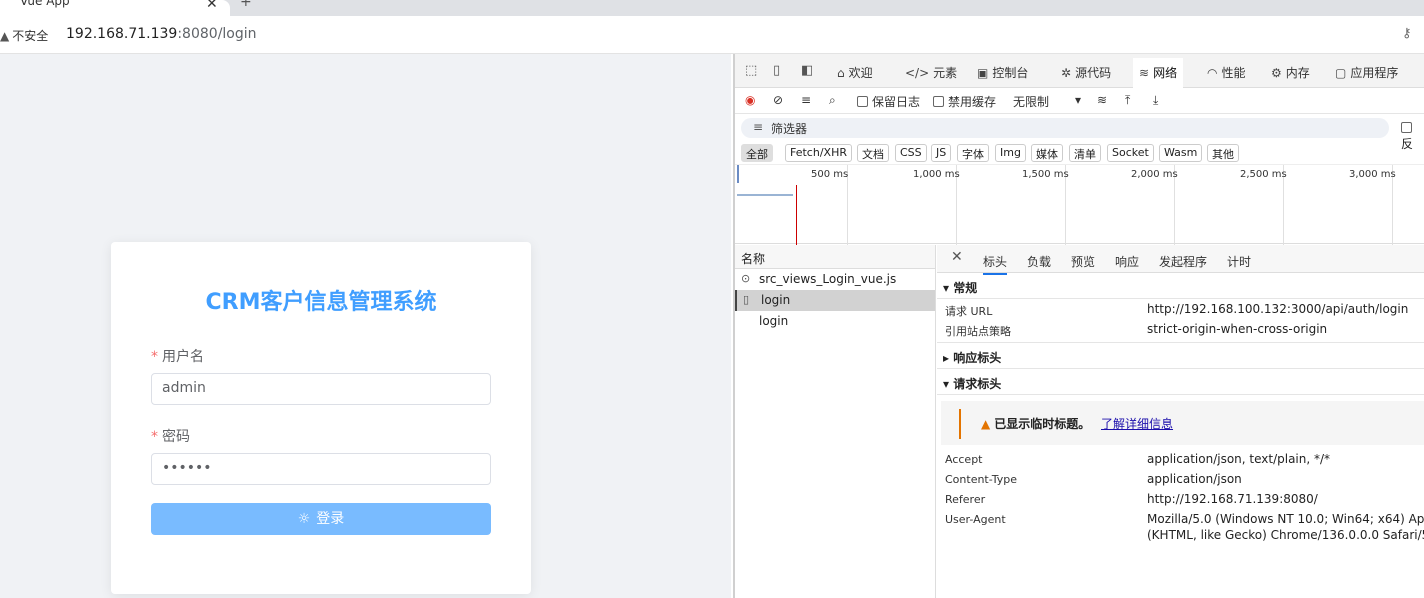 This screenshot has height=598, width=1424. I want to click on tab-elements: </> 元素, so click(931, 72).